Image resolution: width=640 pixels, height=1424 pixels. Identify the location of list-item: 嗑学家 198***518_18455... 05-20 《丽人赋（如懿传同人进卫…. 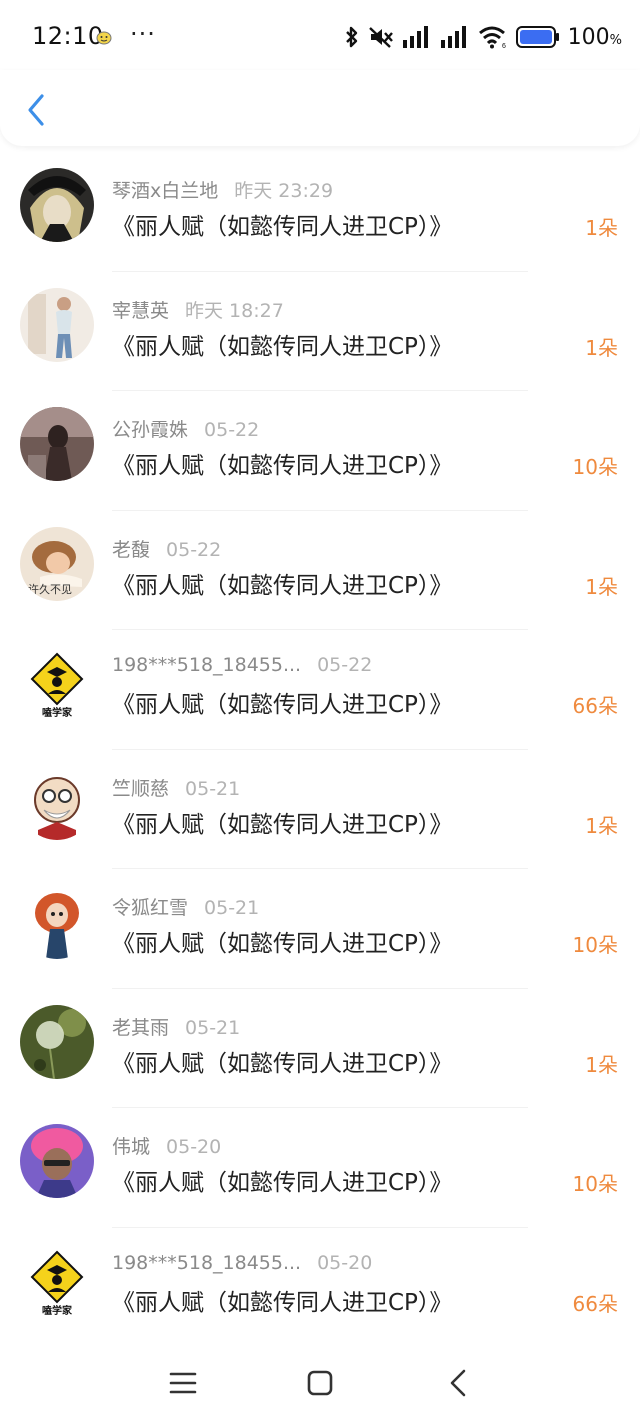
(320, 1288).